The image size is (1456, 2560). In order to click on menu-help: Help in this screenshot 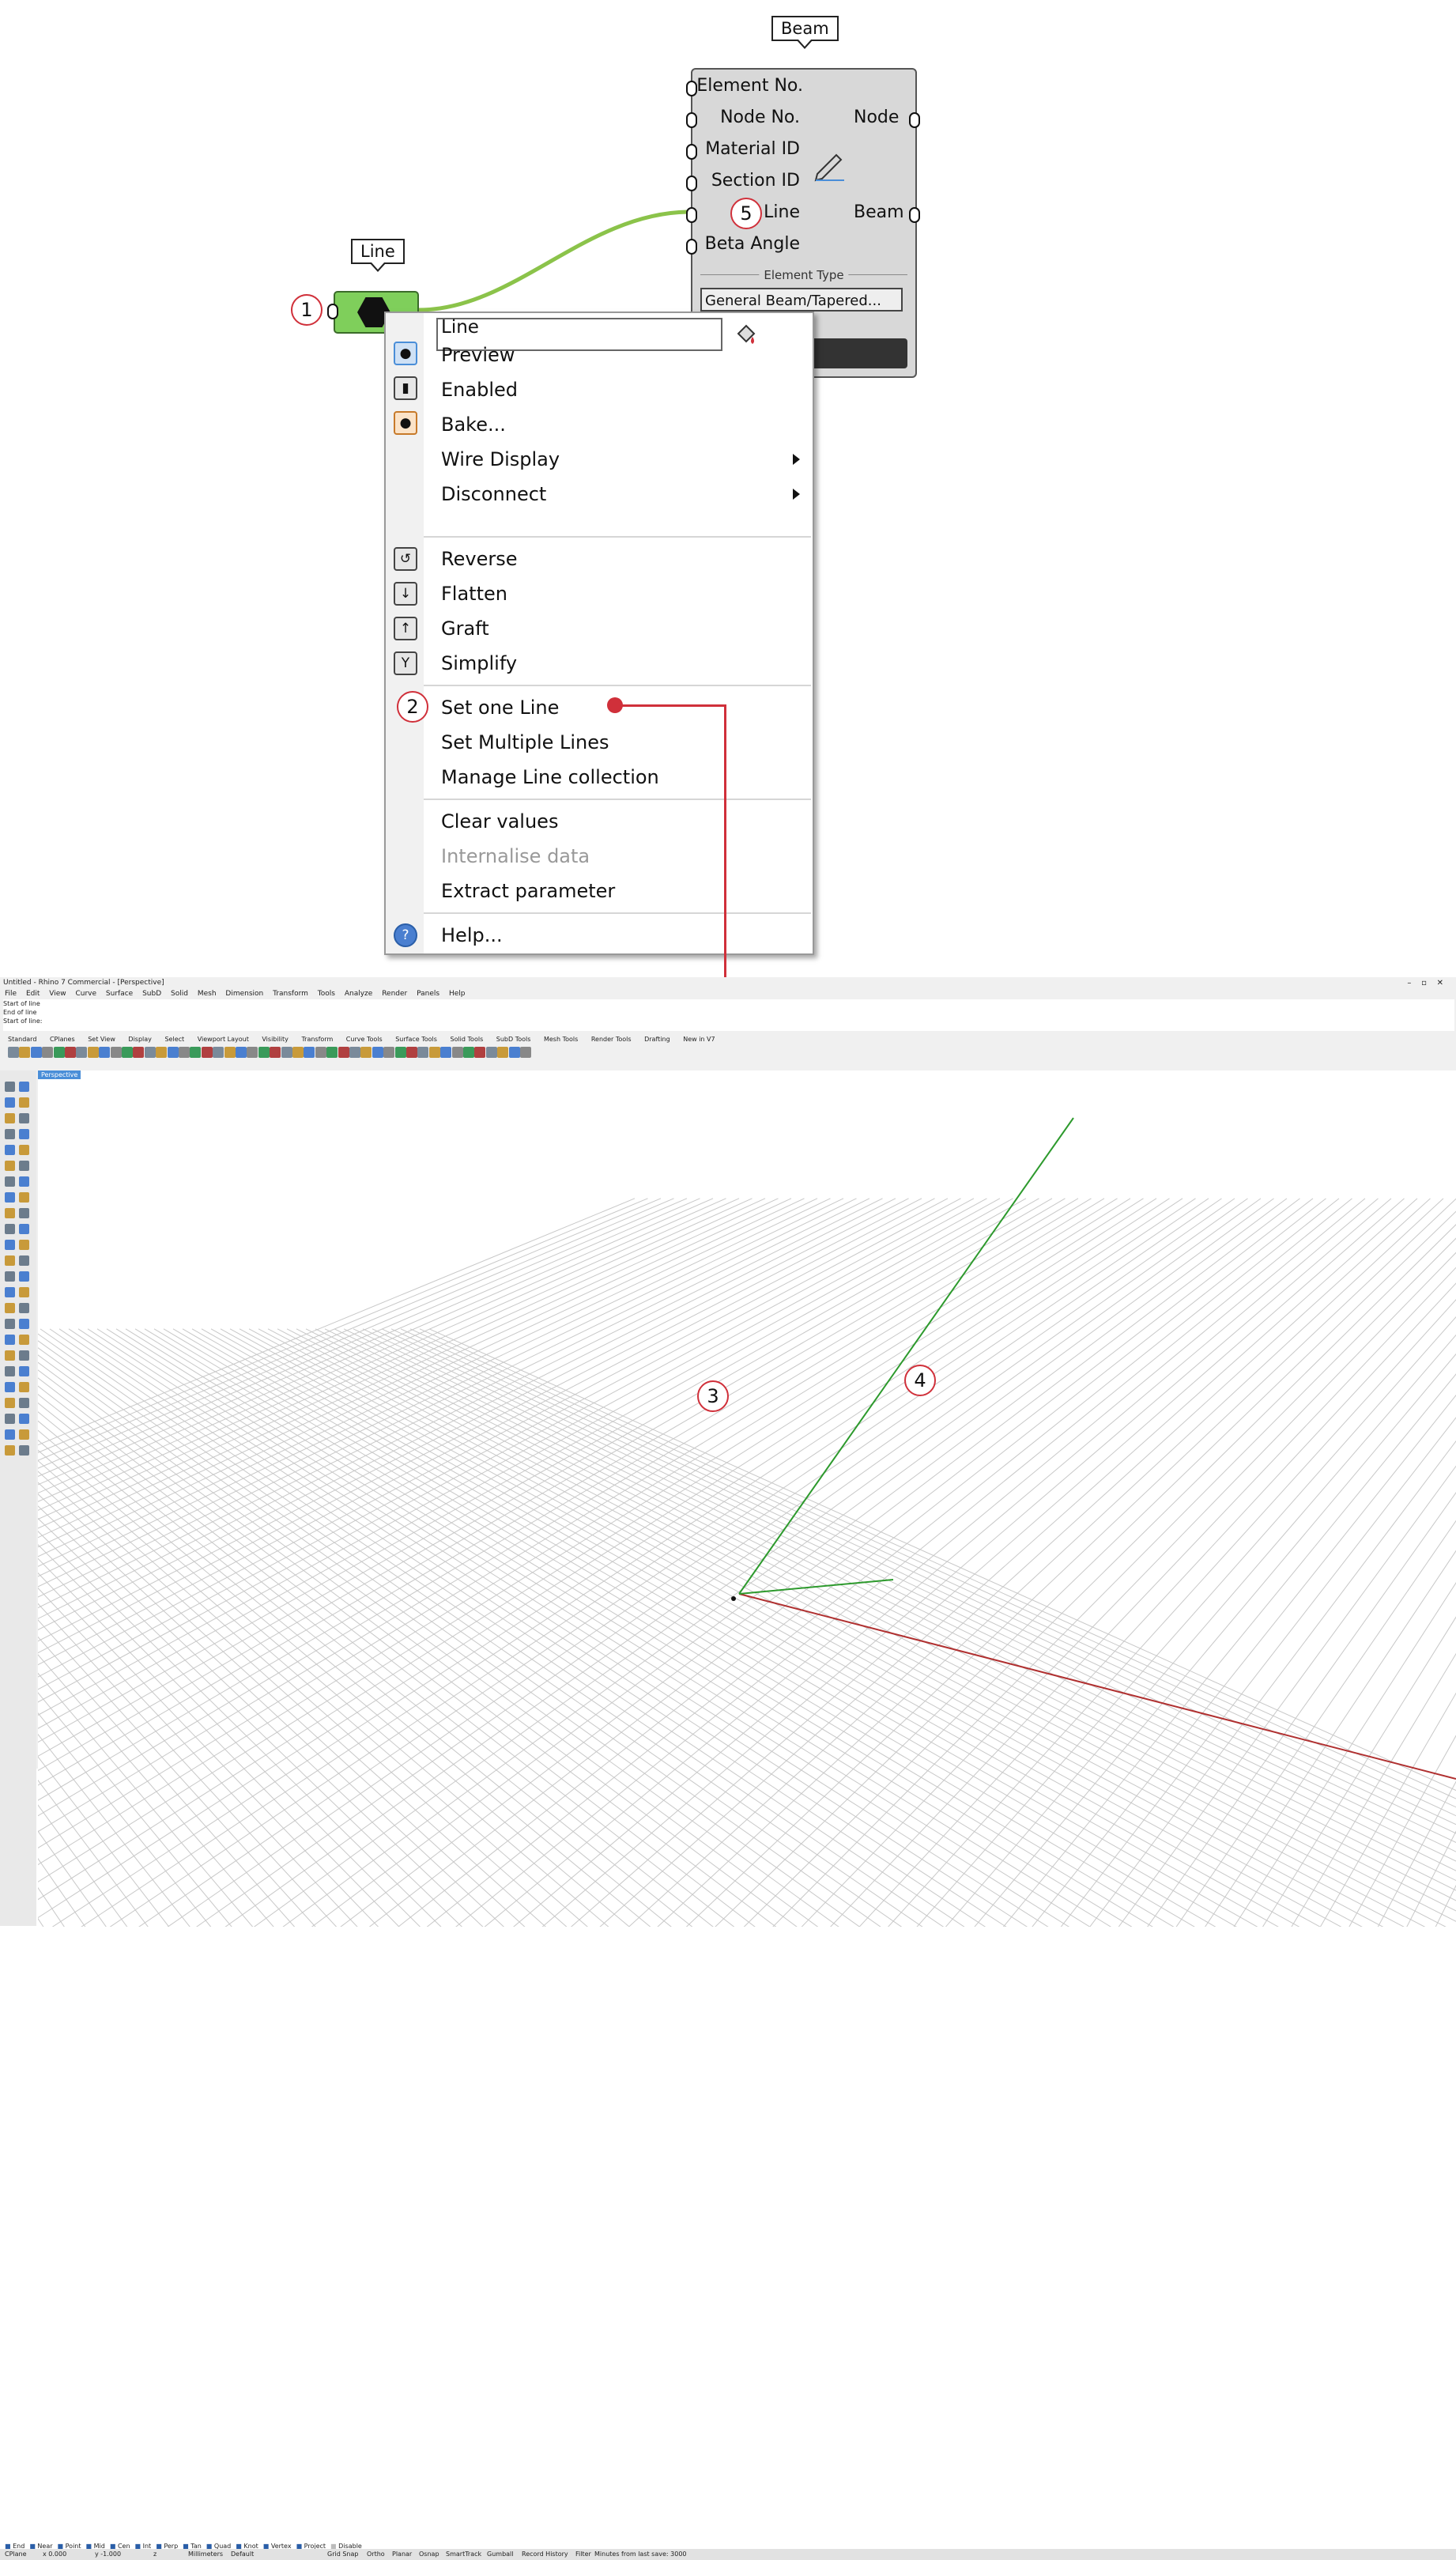, I will do `click(457, 994)`.